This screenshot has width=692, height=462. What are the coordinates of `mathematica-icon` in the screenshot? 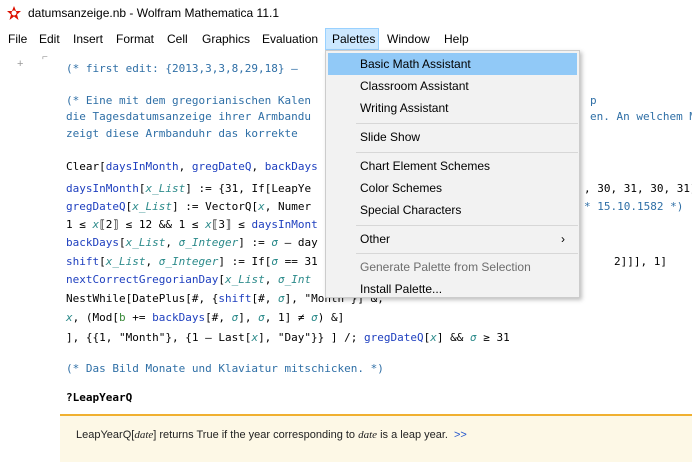 It's located at (14, 13).